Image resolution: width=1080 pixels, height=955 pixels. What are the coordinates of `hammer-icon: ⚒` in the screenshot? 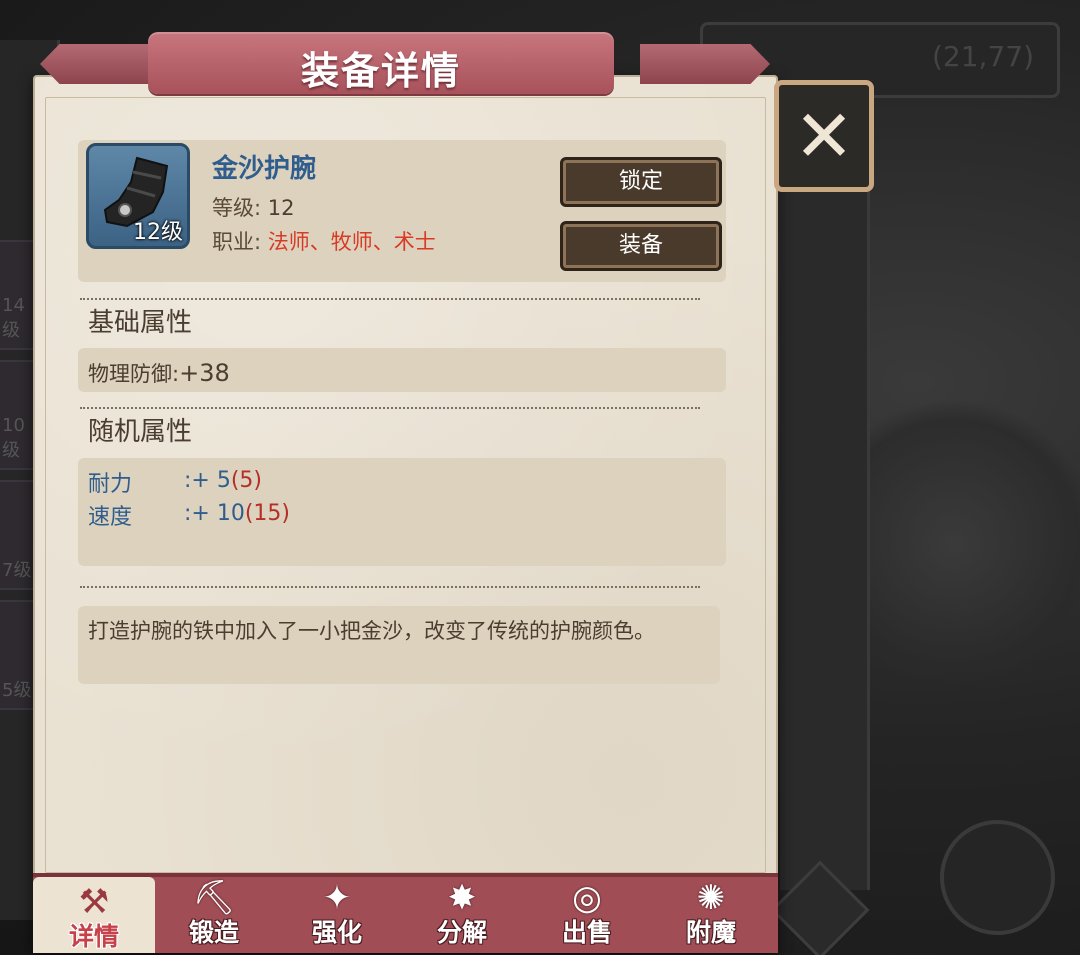 It's located at (94, 902).